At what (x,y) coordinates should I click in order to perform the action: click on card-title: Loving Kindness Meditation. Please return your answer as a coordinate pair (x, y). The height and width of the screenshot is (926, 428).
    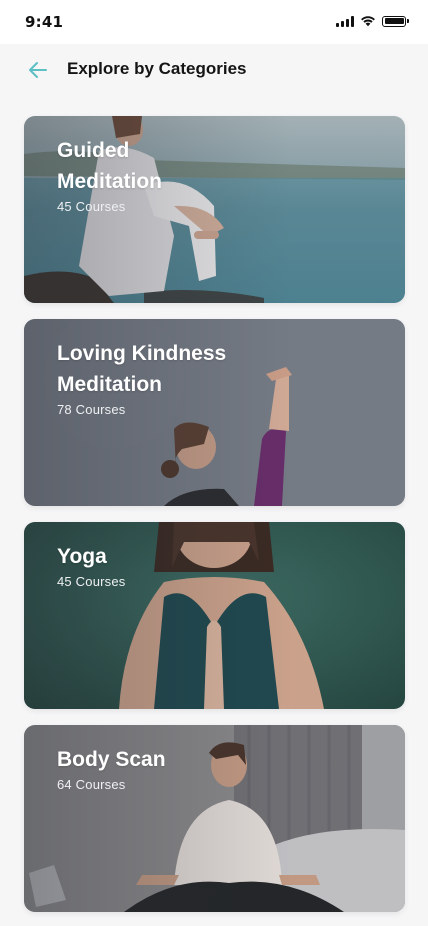
    Looking at the image, I should click on (142, 369).